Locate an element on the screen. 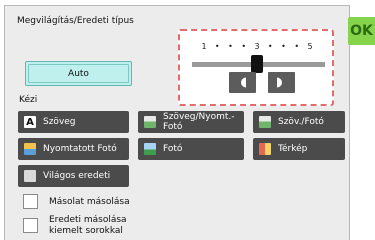 The width and height of the screenshot is (375, 240). exposure-decrease-button is located at coordinates (242, 82).